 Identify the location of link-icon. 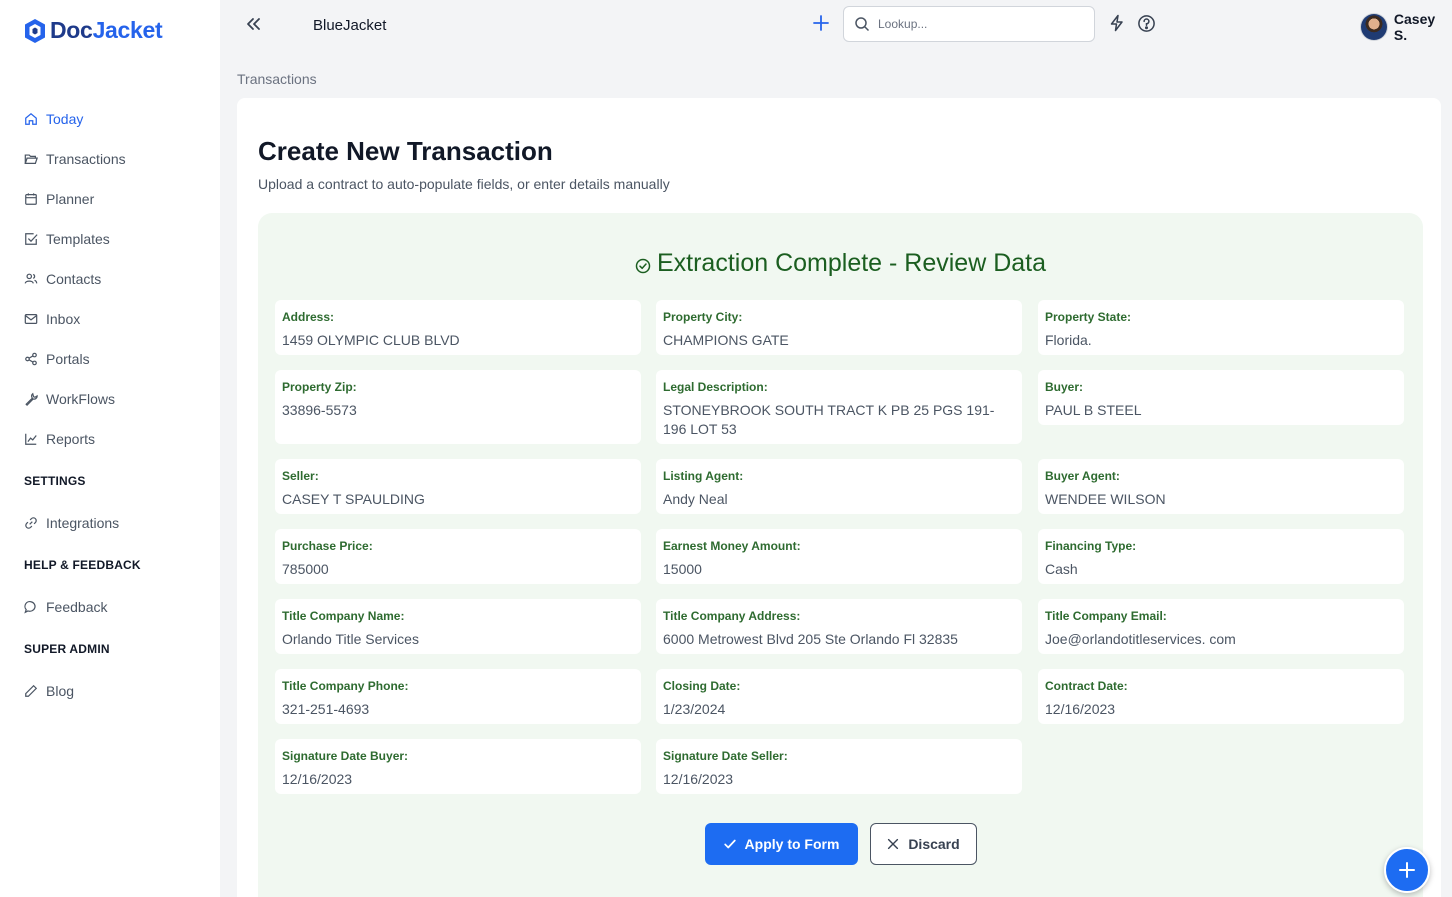
(31, 523).